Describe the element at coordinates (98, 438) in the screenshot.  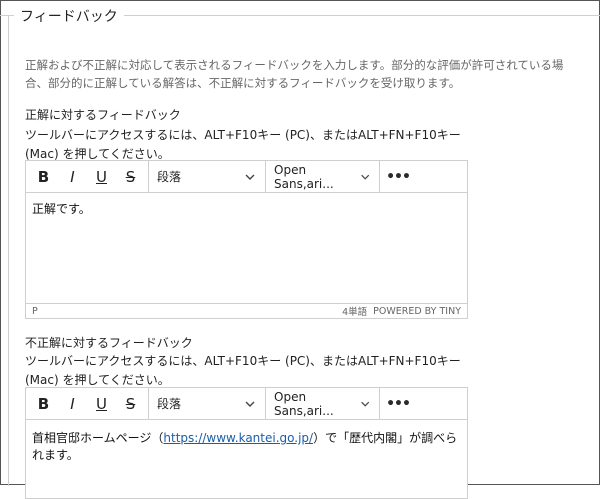
I see `content-text-before-link: 首相官邸ホームページ（` at that location.